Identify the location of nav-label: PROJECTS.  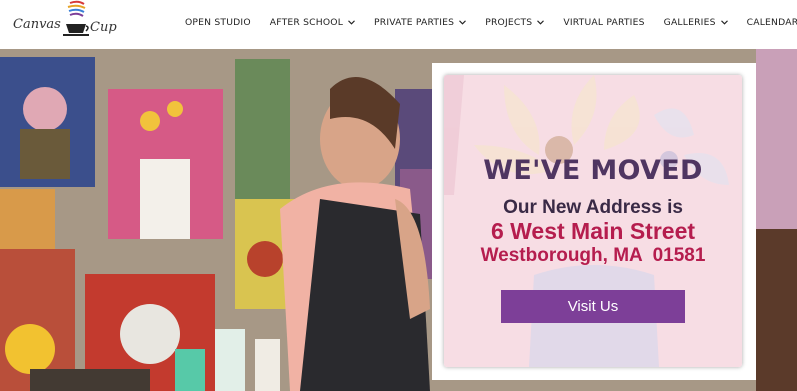
(509, 22).